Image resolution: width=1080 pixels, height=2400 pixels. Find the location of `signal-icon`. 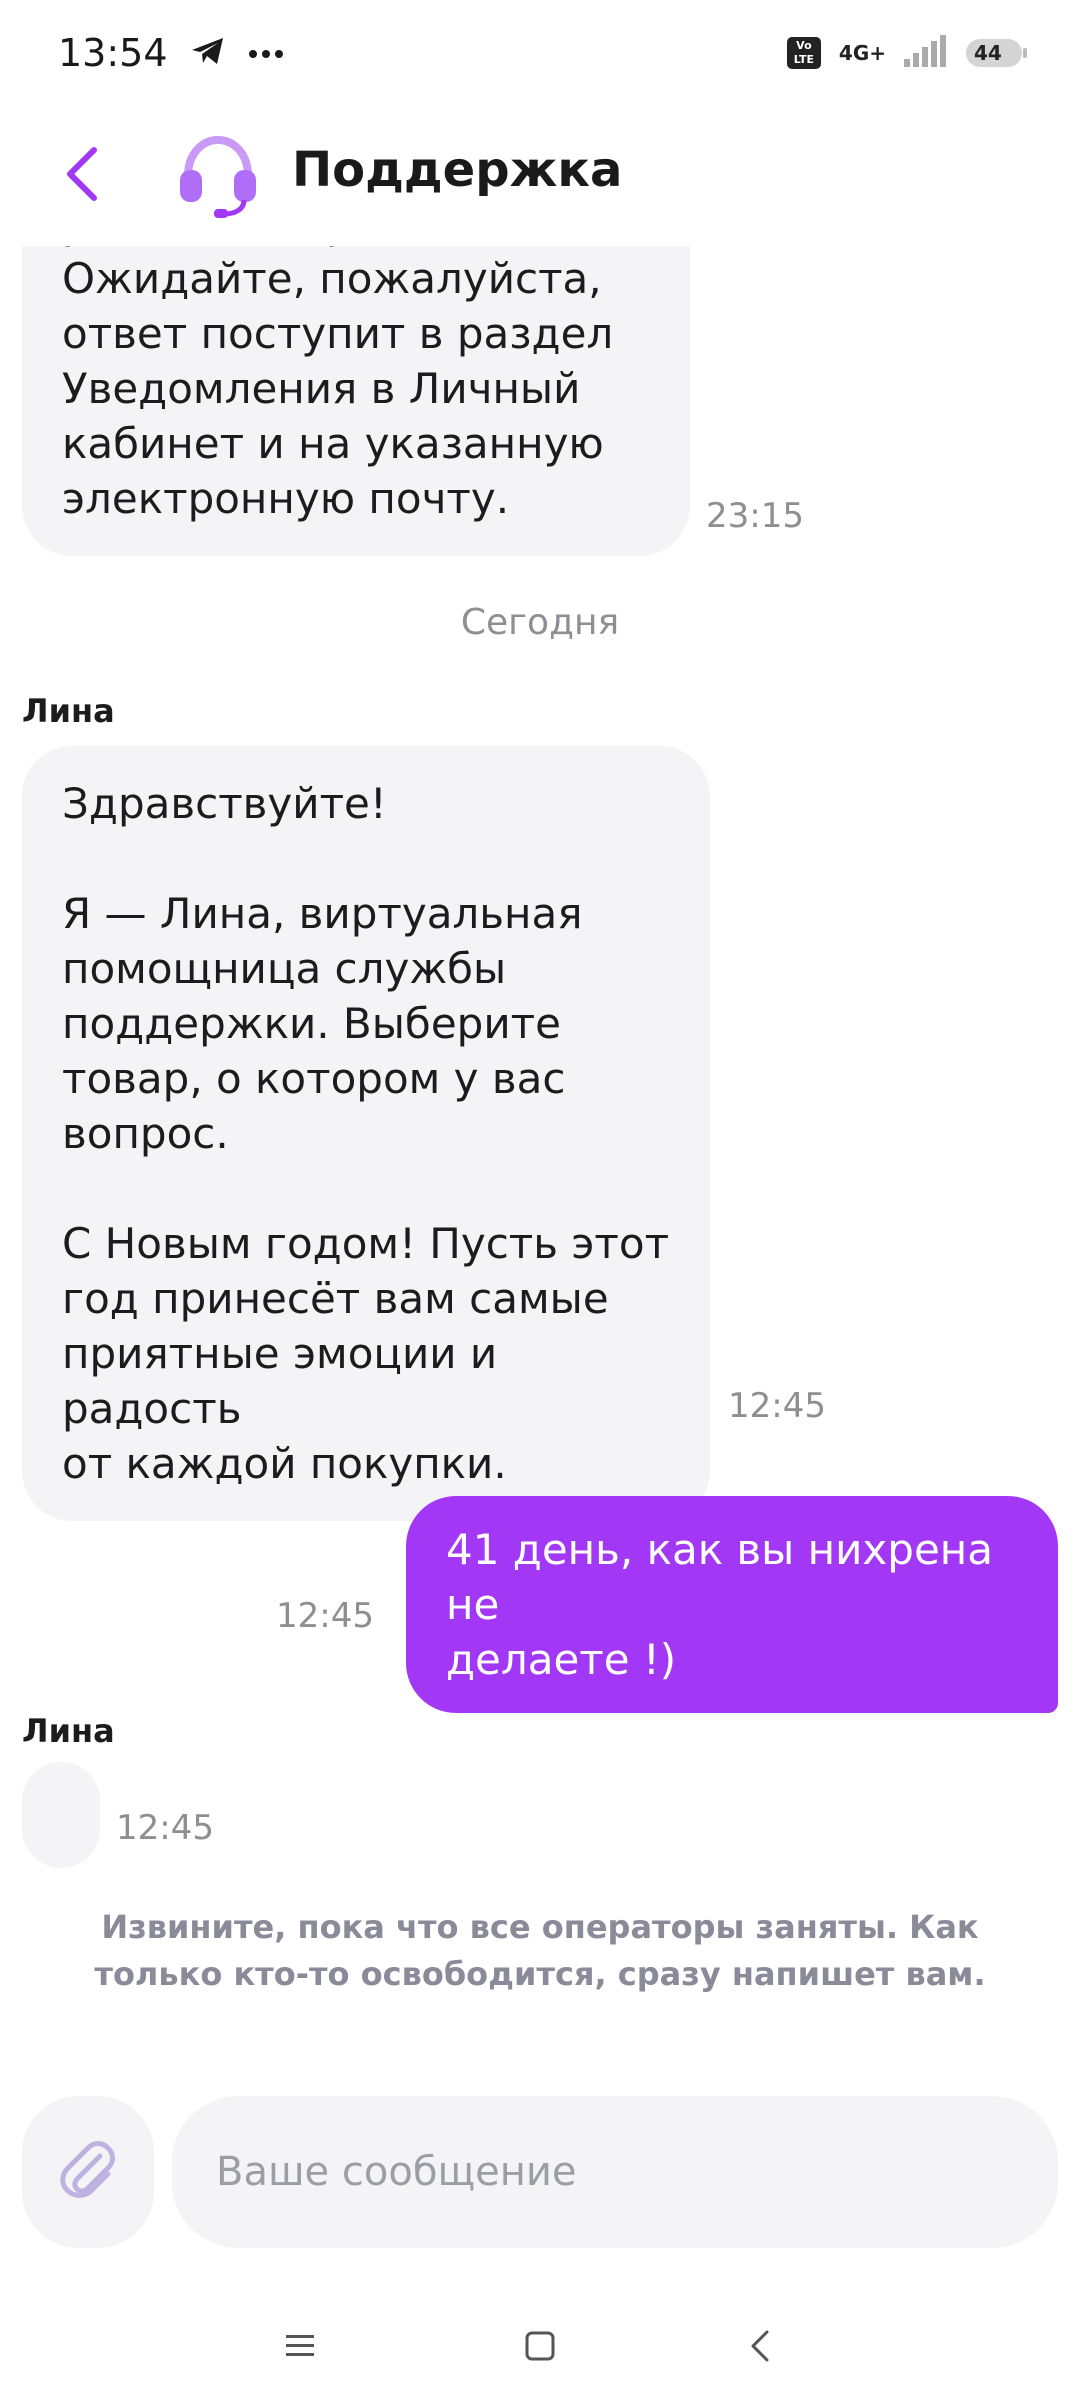

signal-icon is located at coordinates (926, 53).